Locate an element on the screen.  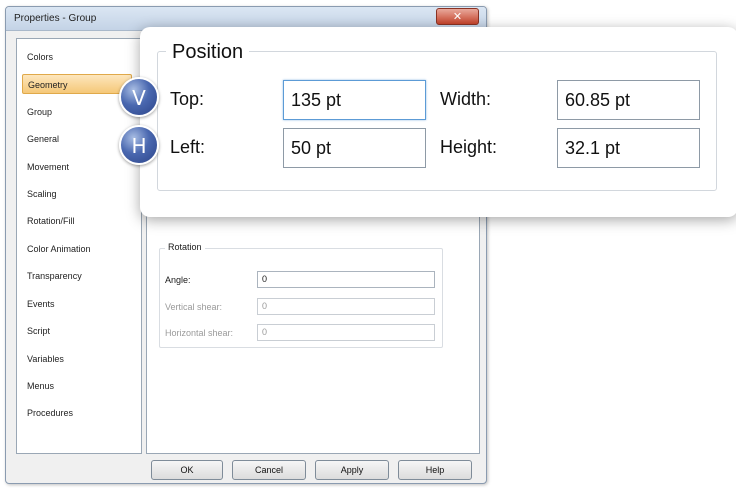
horizontal-shear-input: 0 is located at coordinates (346, 332).